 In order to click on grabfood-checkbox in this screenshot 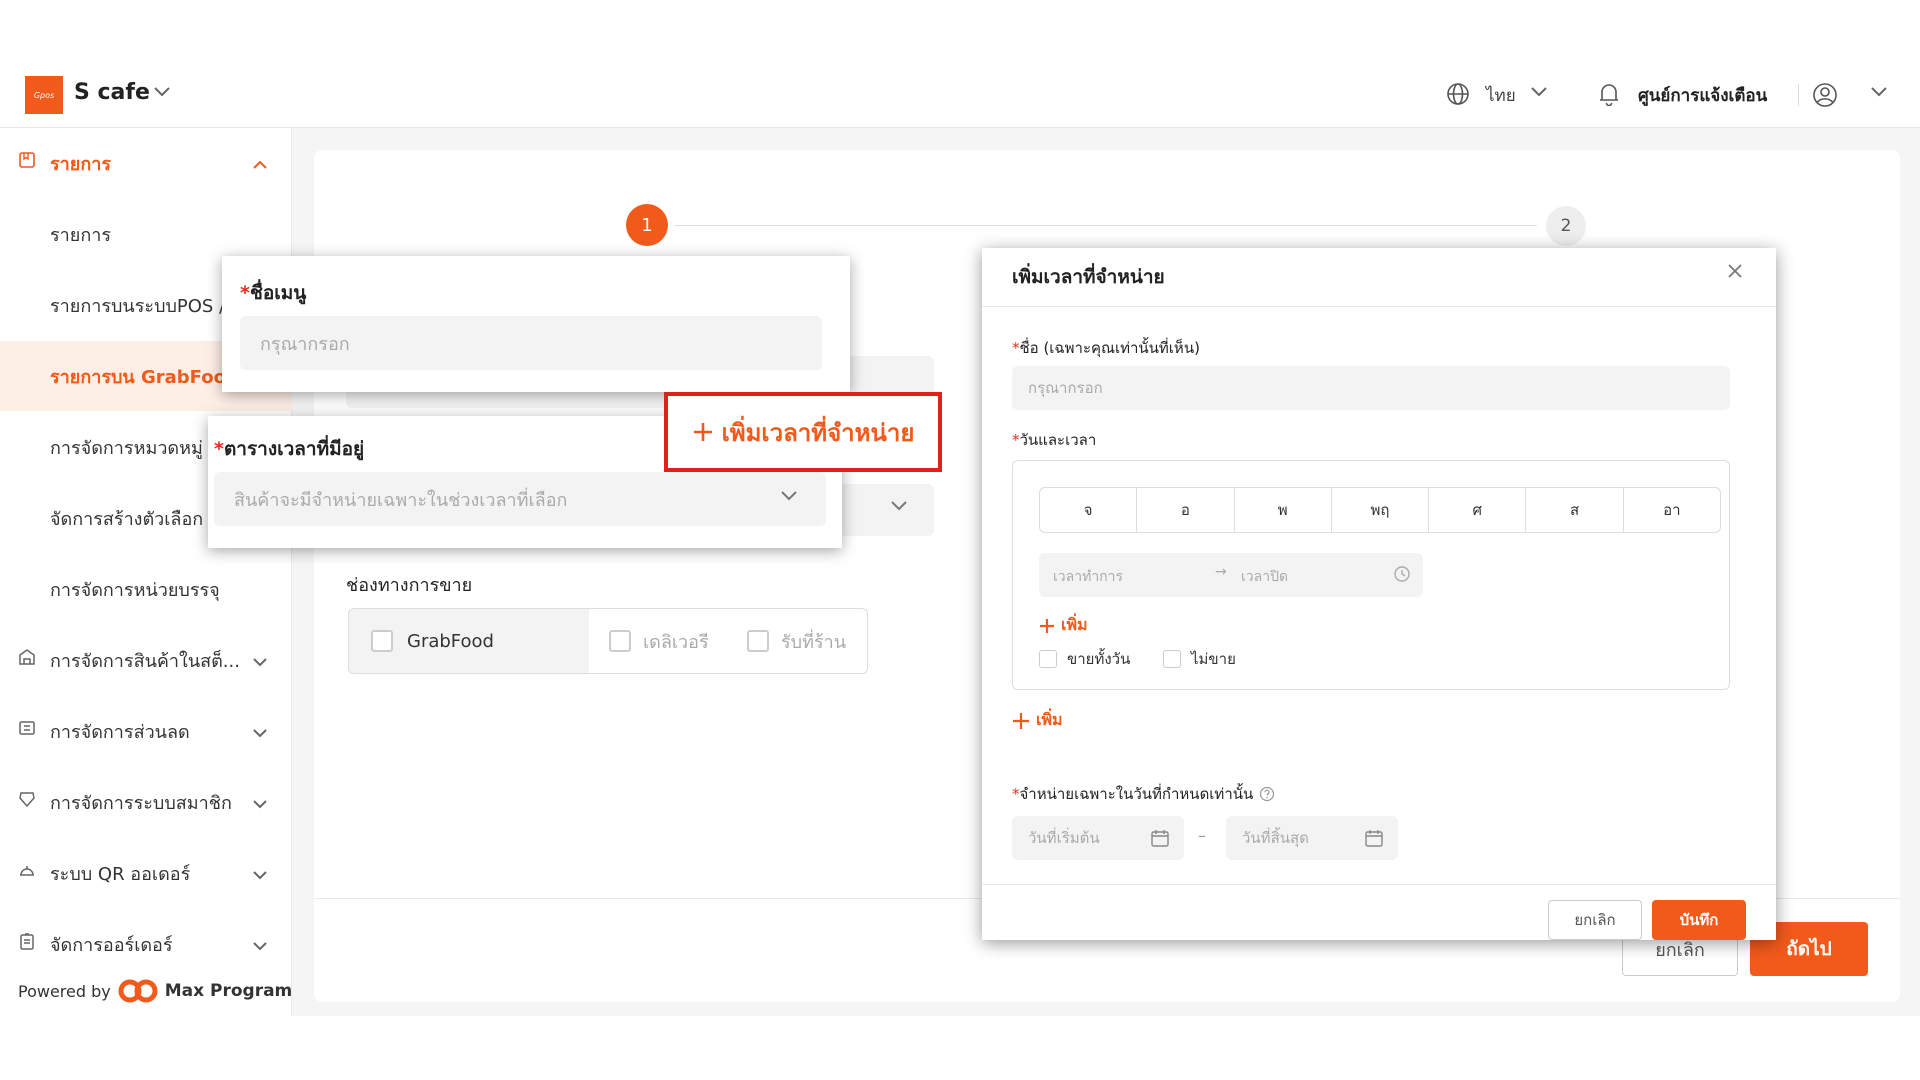, I will do `click(382, 641)`.